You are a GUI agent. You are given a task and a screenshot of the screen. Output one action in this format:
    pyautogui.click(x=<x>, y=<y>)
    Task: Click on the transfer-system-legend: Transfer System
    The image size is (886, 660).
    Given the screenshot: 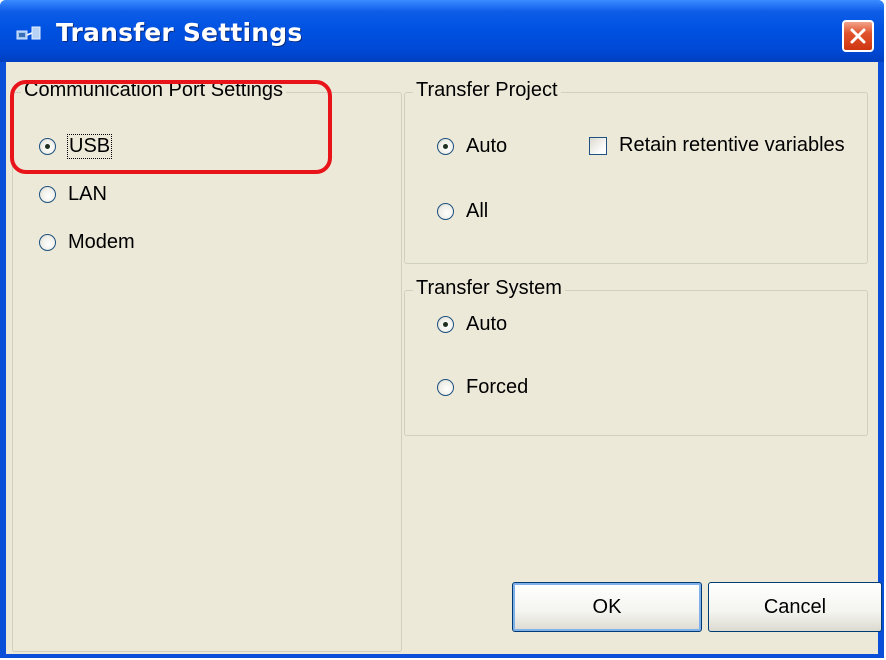 What is the action you would take?
    pyautogui.click(x=489, y=288)
    